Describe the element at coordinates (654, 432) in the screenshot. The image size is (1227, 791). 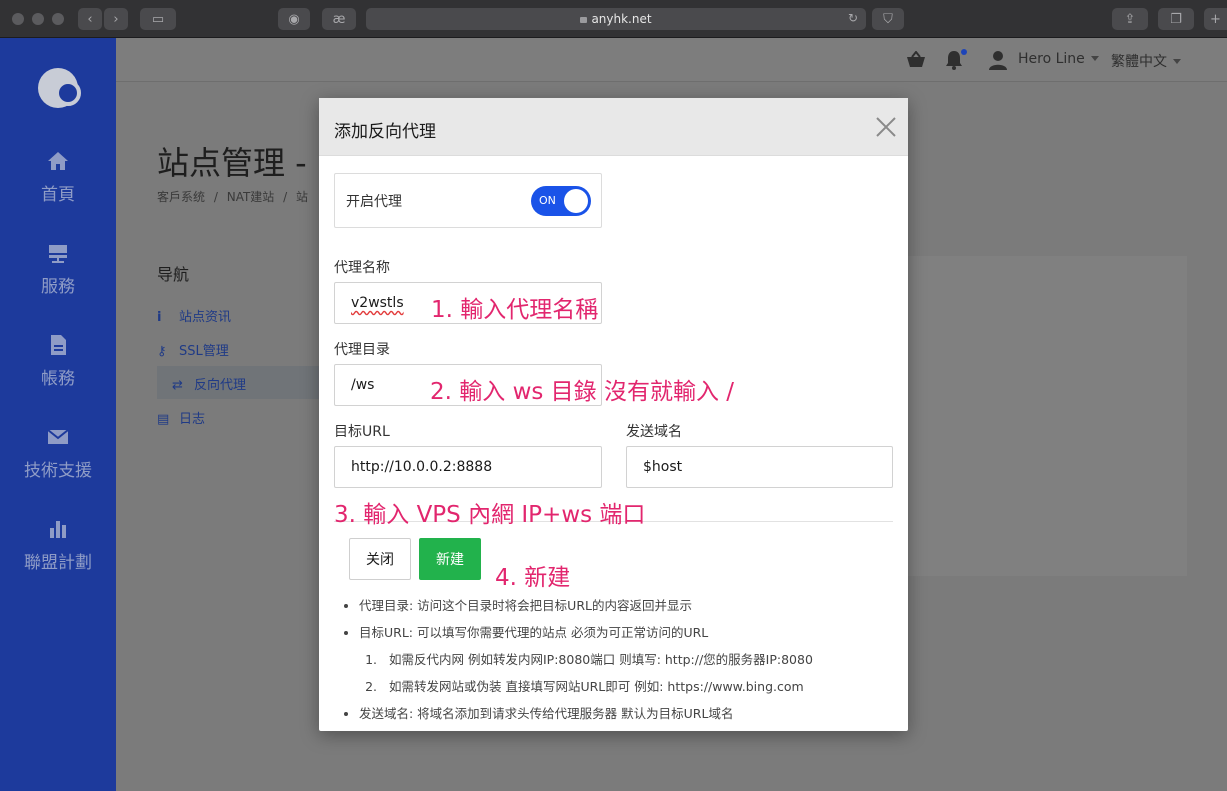
I see `send-domain-label: 发送域名` at that location.